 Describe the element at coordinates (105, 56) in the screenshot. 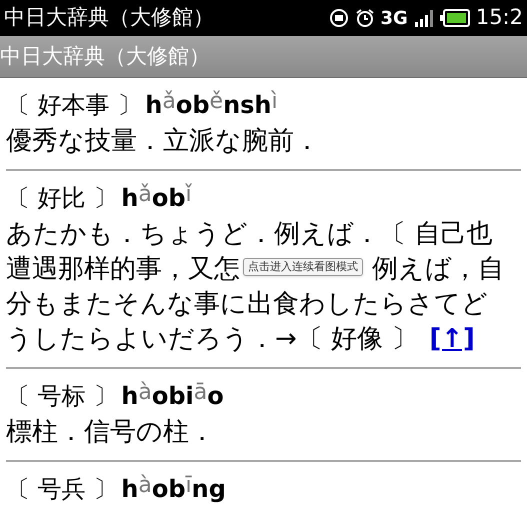

I see `action-bar-title: 中日大辞典（大修館）` at that location.